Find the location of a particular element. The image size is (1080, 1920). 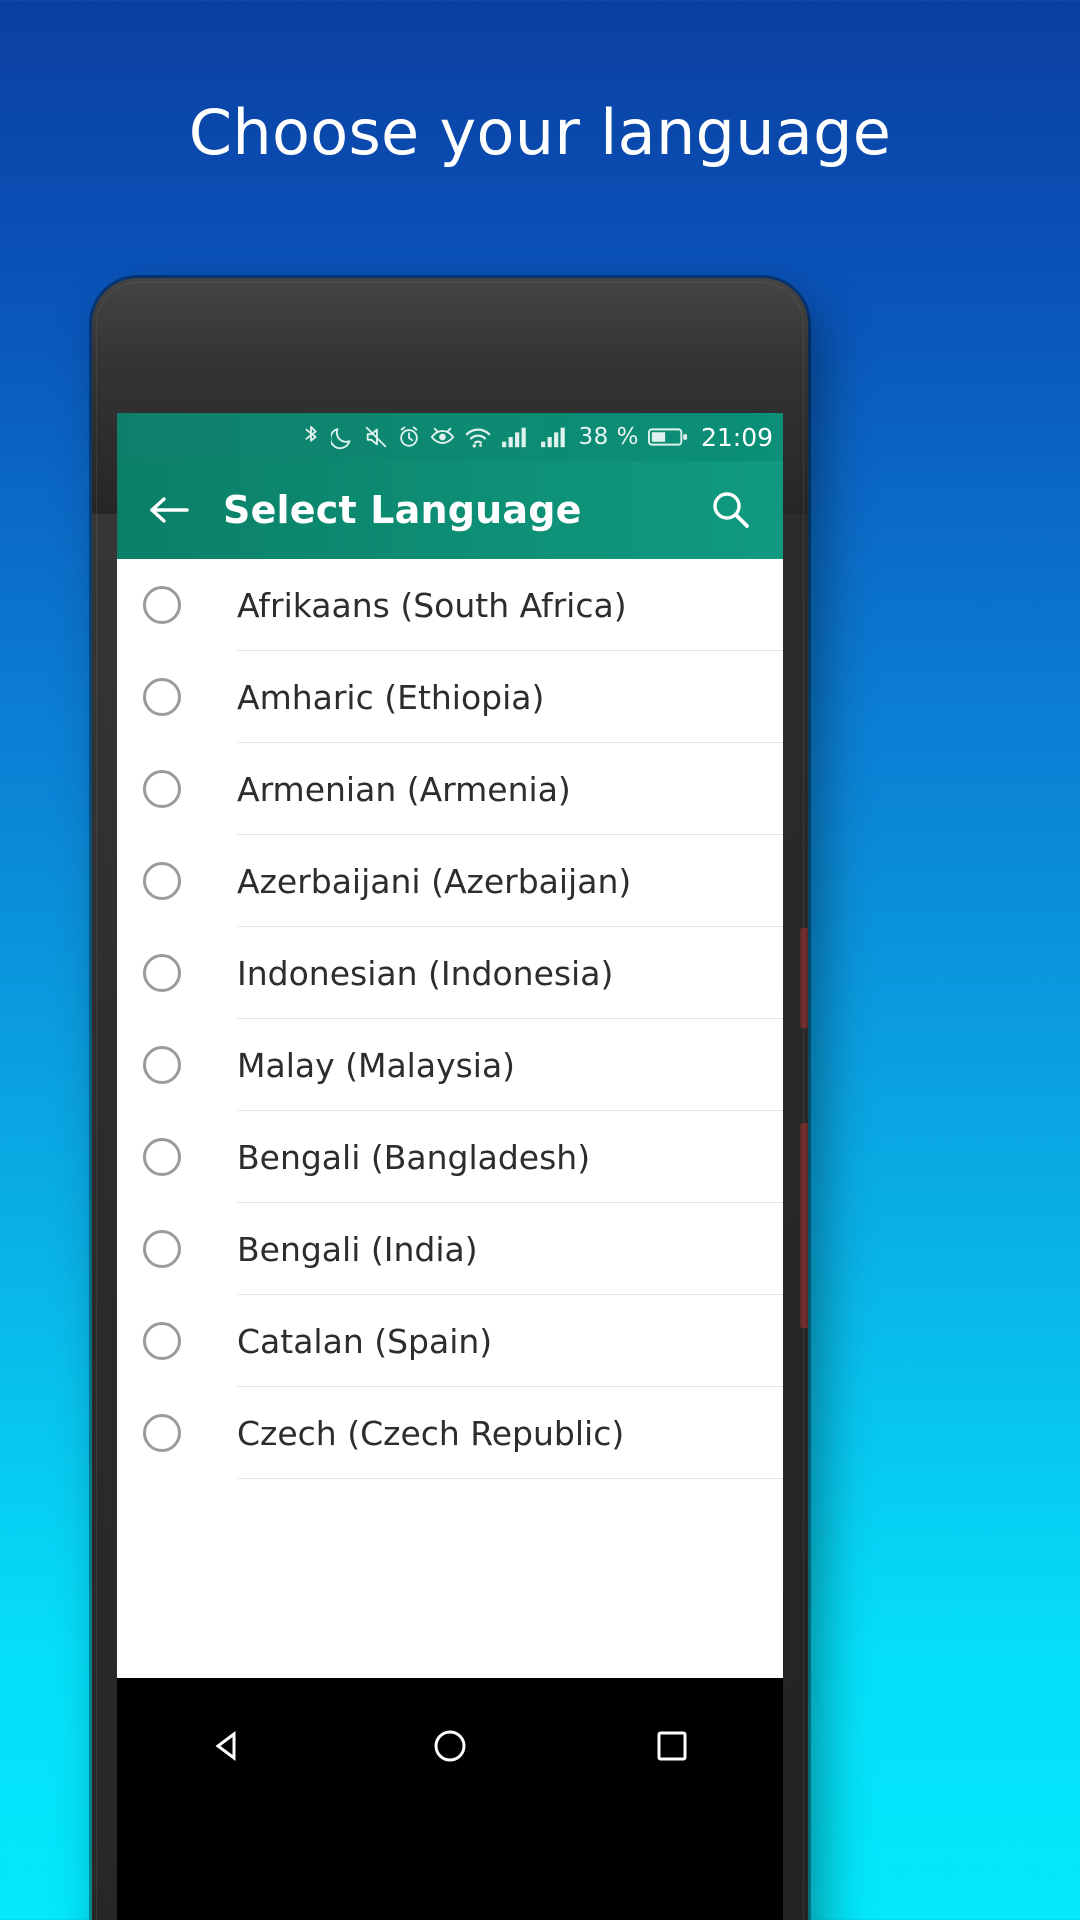

language-label: Bengali (Bangladesh) is located at coordinates (414, 1157).